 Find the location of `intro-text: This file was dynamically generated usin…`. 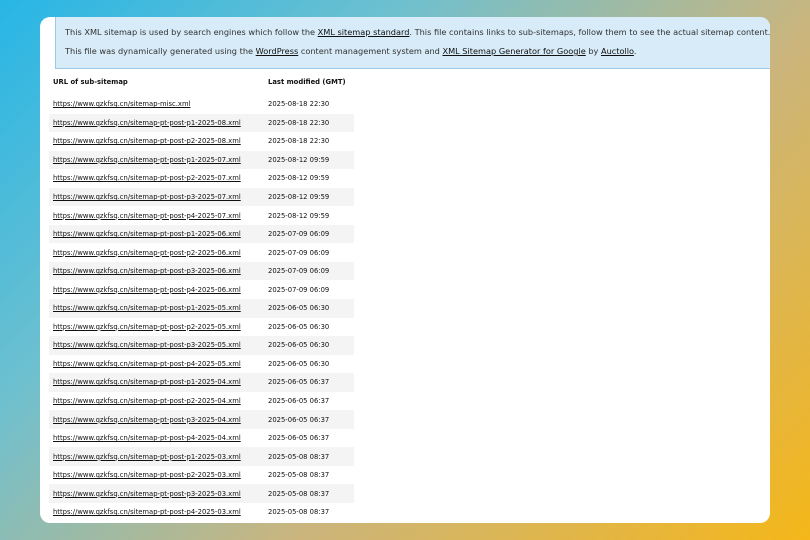

intro-text: This file was dynamically generated usin… is located at coordinates (160, 51).